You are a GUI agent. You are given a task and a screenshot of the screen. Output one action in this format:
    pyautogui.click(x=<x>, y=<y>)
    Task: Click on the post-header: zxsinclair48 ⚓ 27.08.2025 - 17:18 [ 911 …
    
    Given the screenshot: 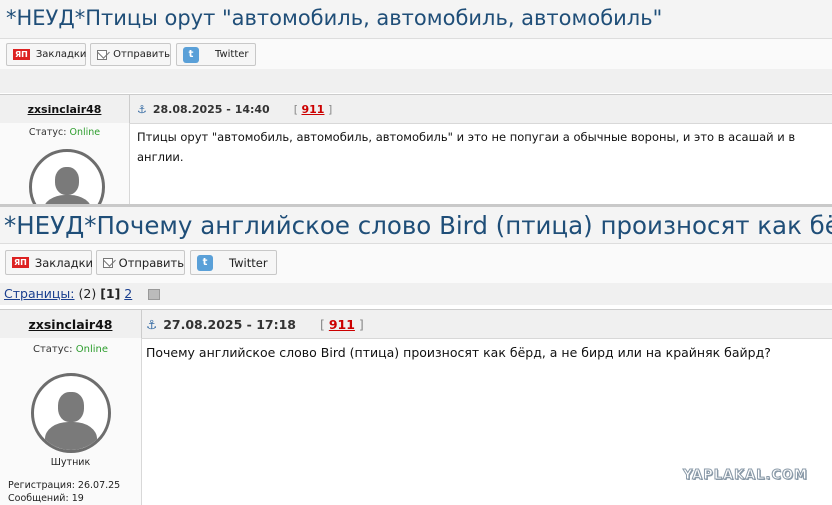 What is the action you would take?
    pyautogui.click(x=416, y=324)
    